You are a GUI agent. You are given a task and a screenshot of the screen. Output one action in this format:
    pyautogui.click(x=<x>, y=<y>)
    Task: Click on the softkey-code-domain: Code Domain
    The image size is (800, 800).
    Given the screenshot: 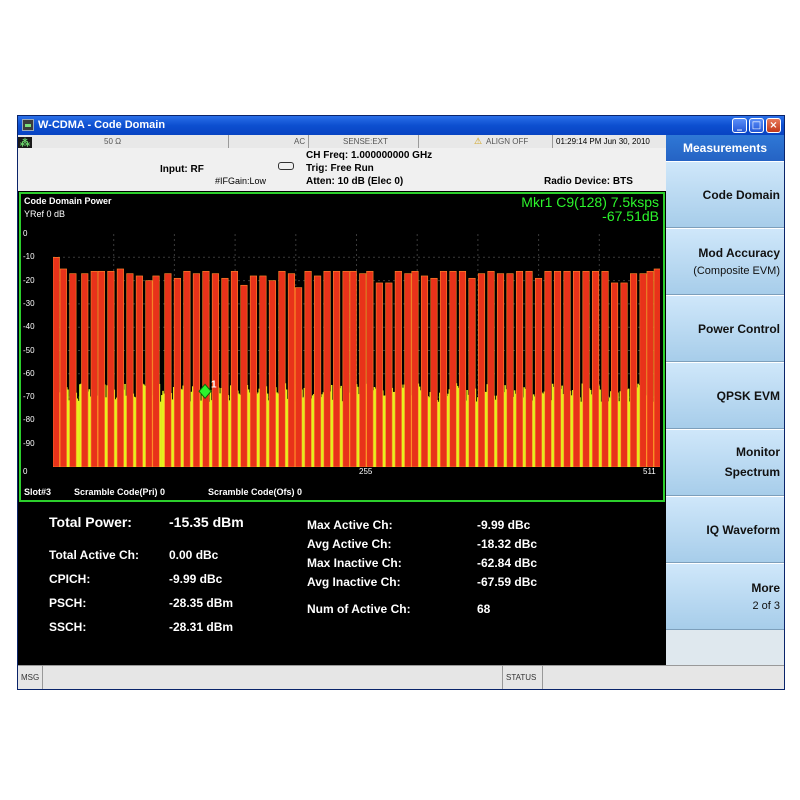 What is the action you would take?
    pyautogui.click(x=725, y=194)
    